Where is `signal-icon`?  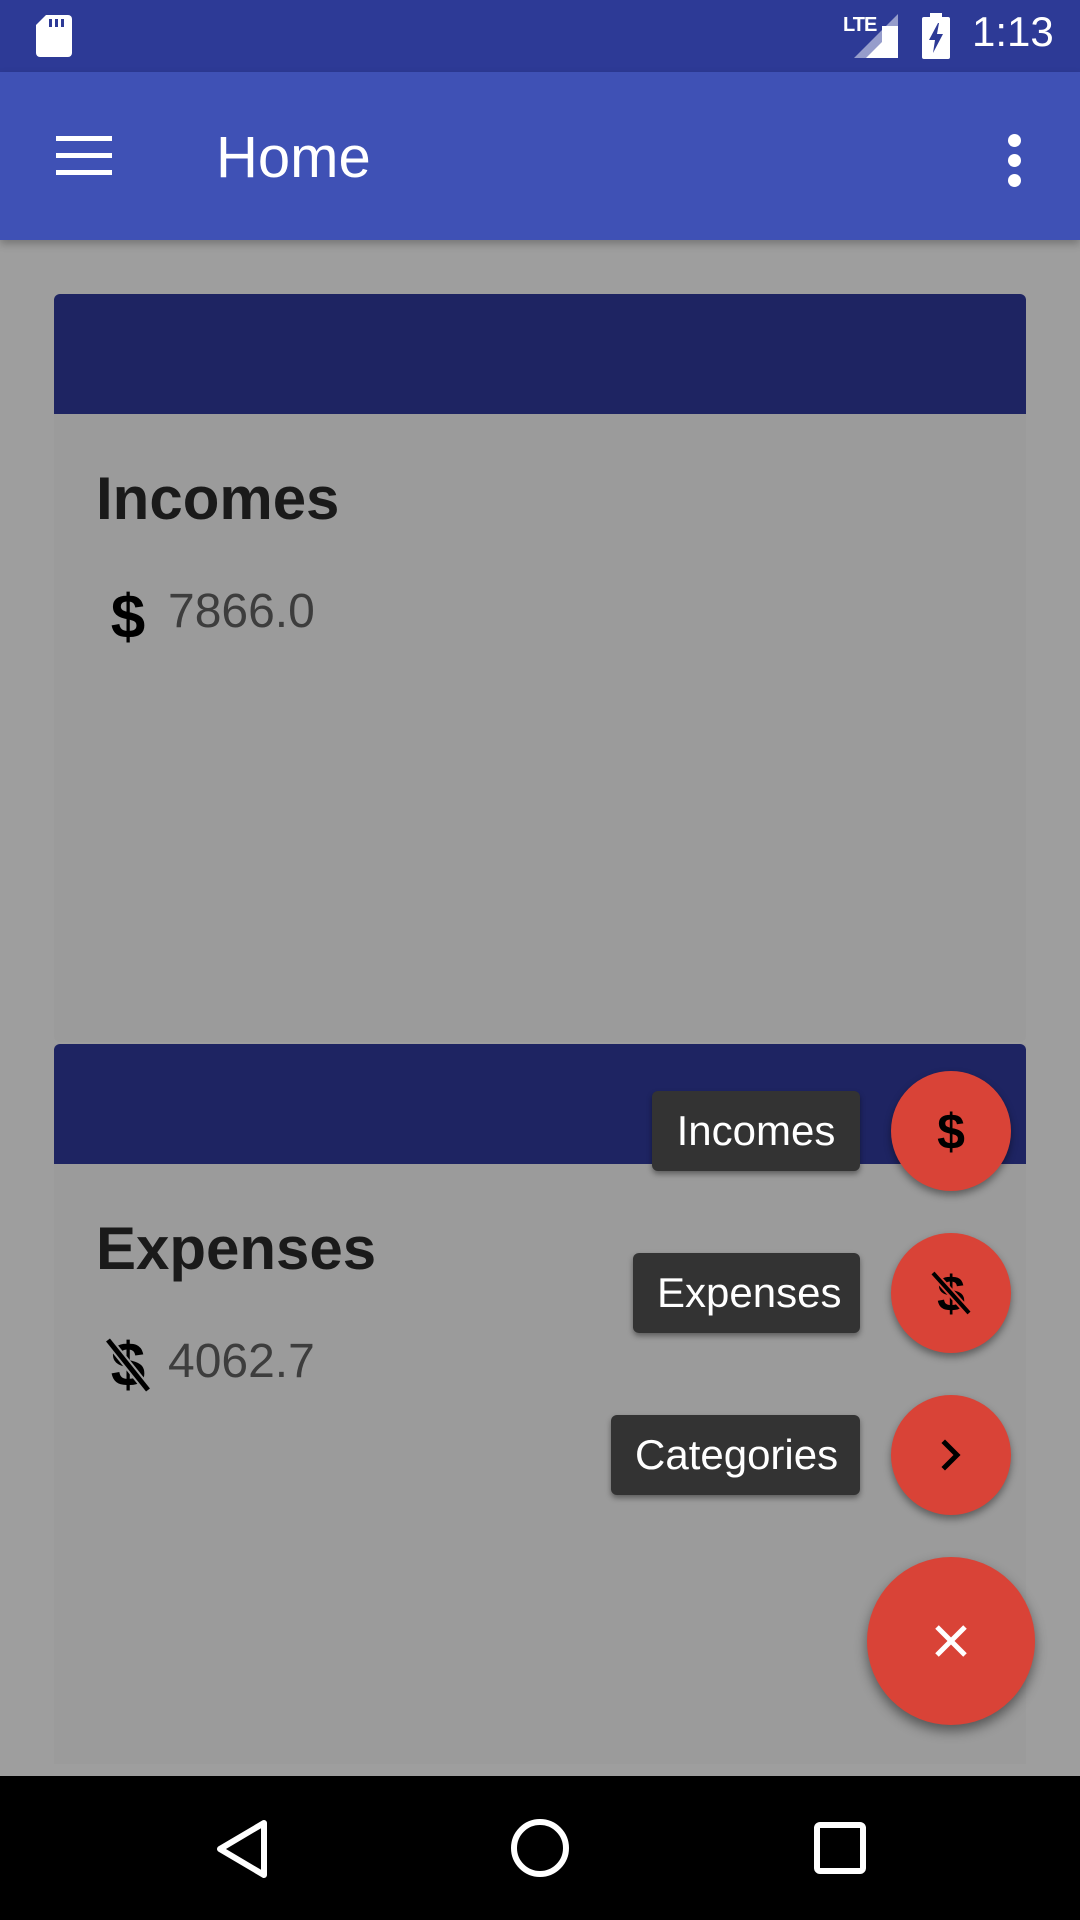
signal-icon is located at coordinates (876, 36).